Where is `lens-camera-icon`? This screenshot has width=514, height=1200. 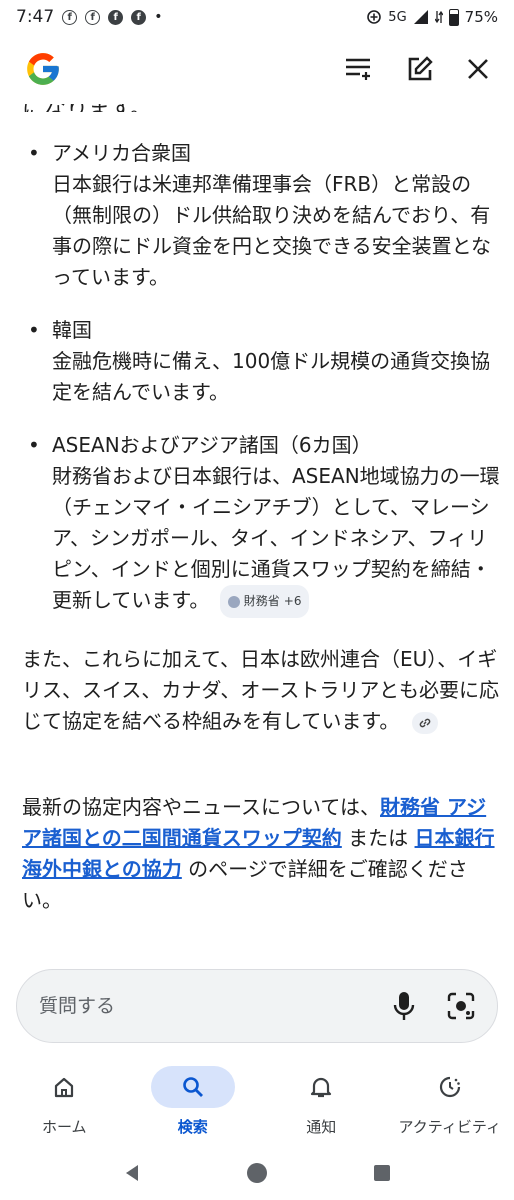 lens-camera-icon is located at coordinates (461, 1006).